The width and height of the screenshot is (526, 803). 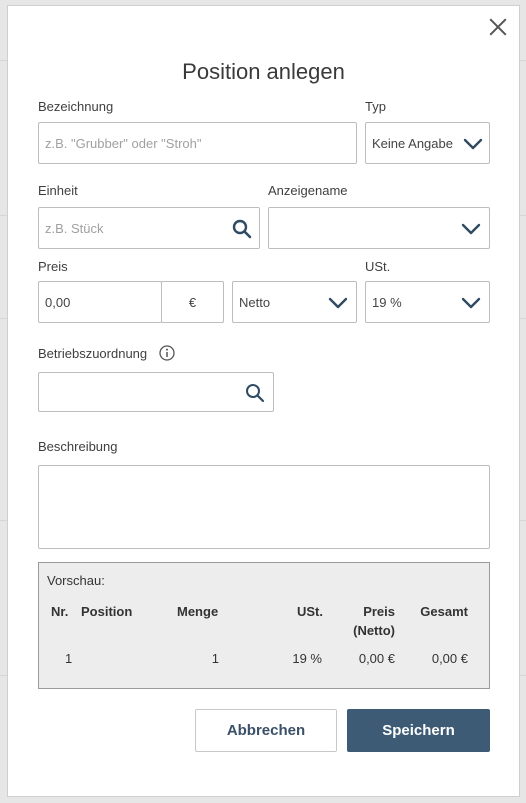 I want to click on cell-nr: 1, so click(x=69, y=658).